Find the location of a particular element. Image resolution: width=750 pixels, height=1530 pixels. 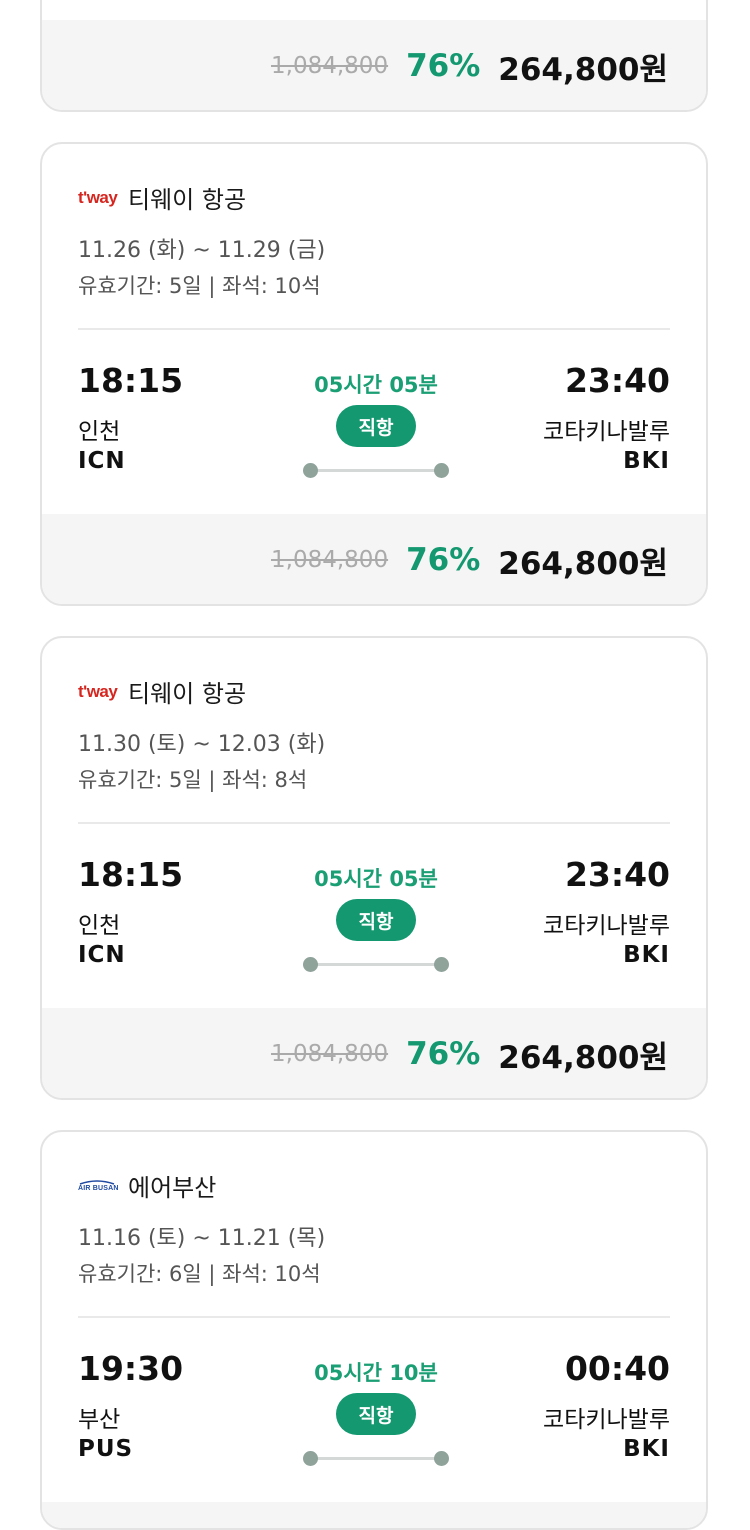

travel-dates: 11.26 (화) ~ 11.29 (금) is located at coordinates (202, 250).